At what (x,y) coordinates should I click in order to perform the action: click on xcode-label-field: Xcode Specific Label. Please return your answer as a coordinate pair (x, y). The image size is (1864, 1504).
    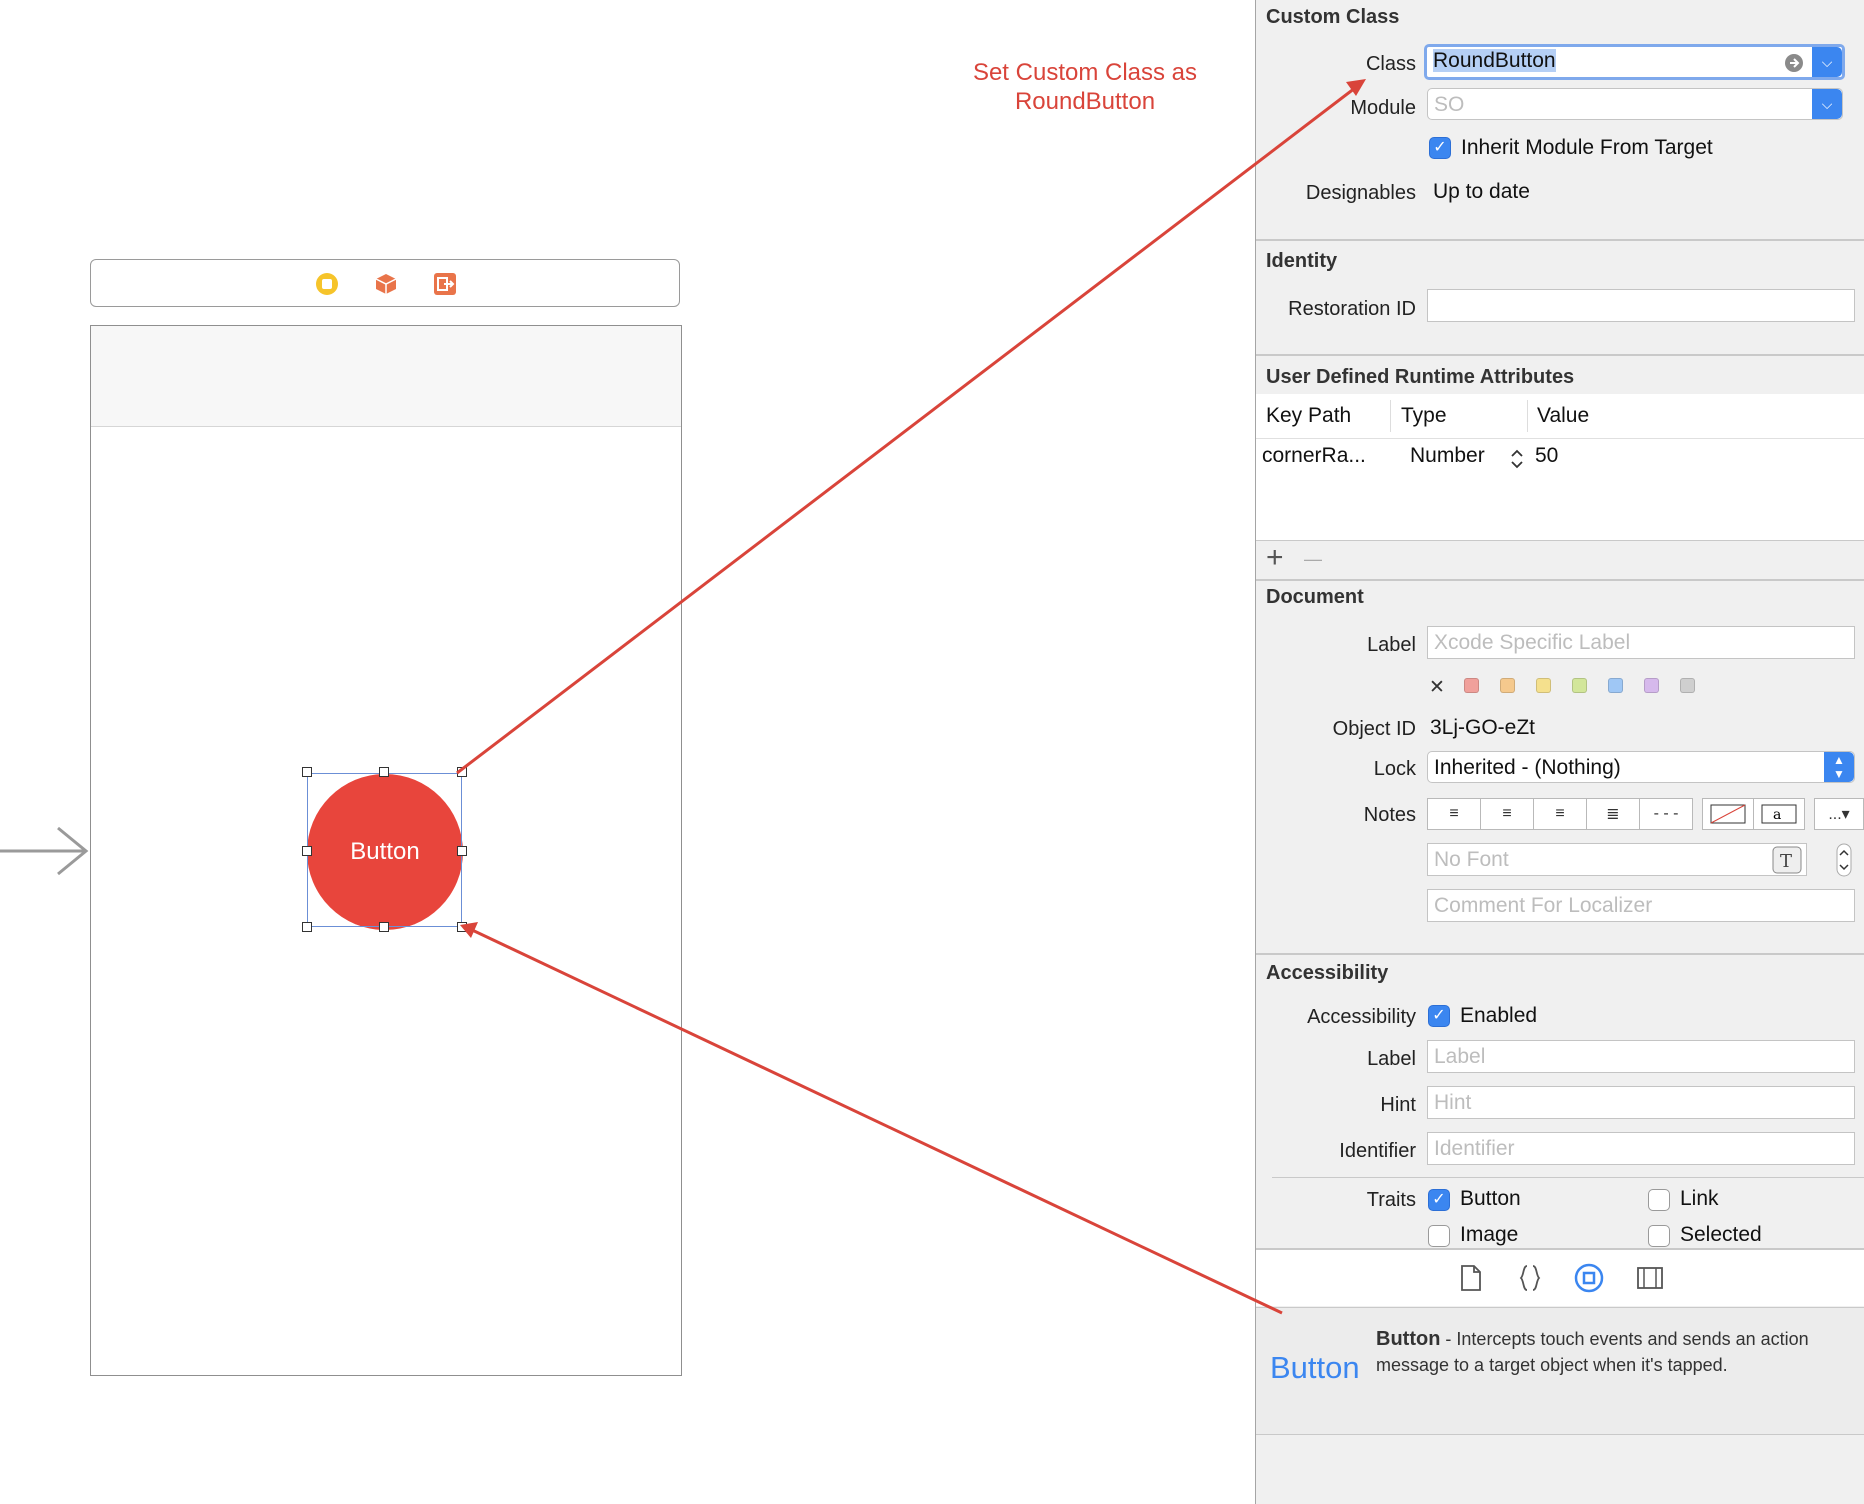
    Looking at the image, I should click on (1641, 642).